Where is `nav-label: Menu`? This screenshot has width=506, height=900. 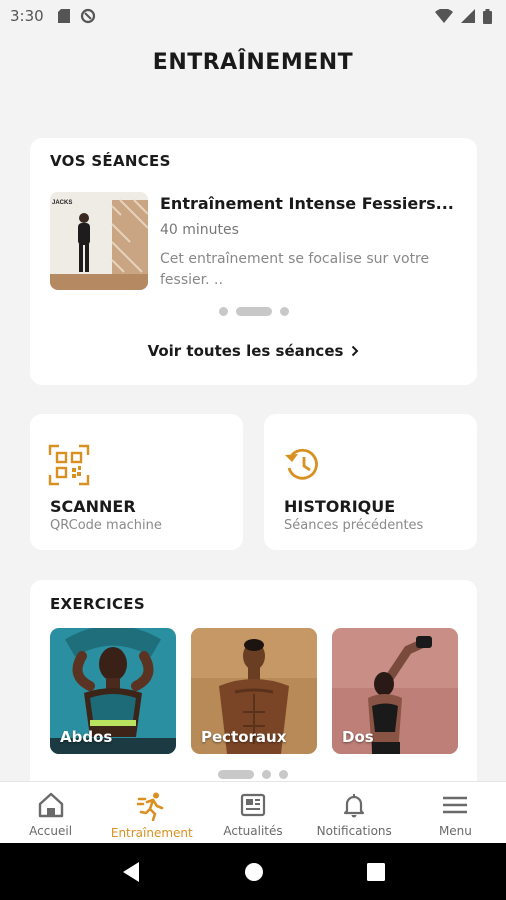
nav-label: Menu is located at coordinates (455, 831).